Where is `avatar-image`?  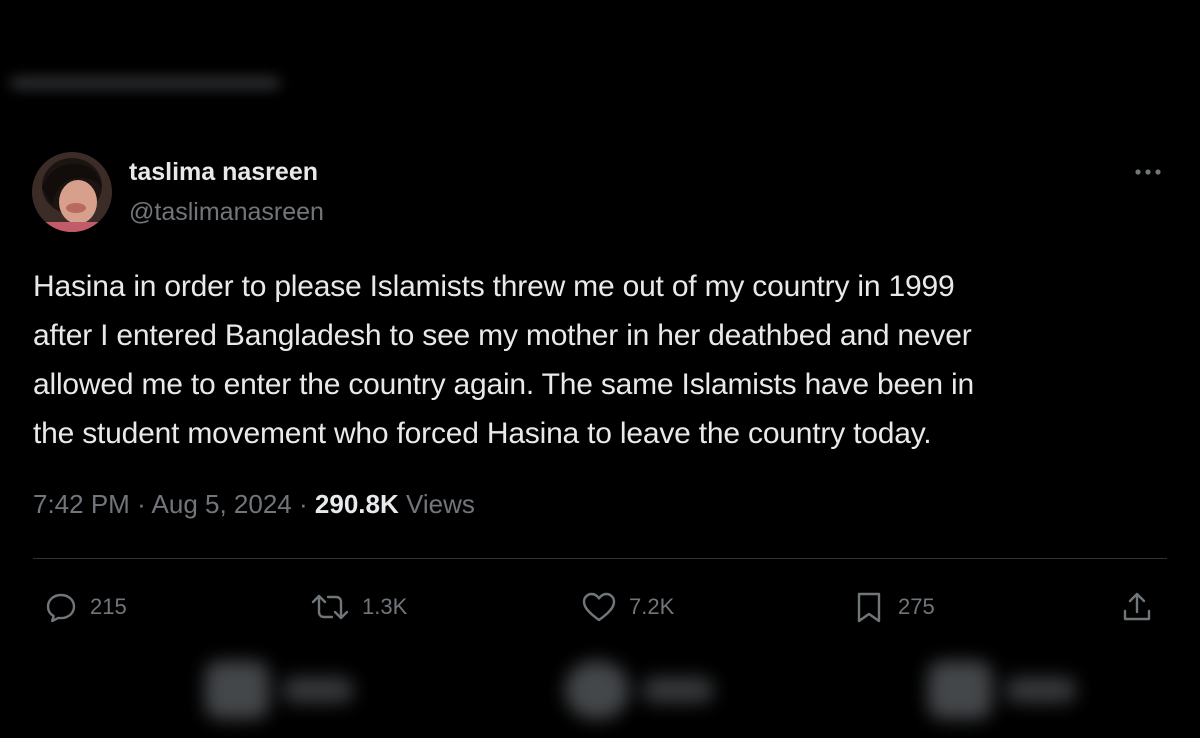
avatar-image is located at coordinates (72, 192).